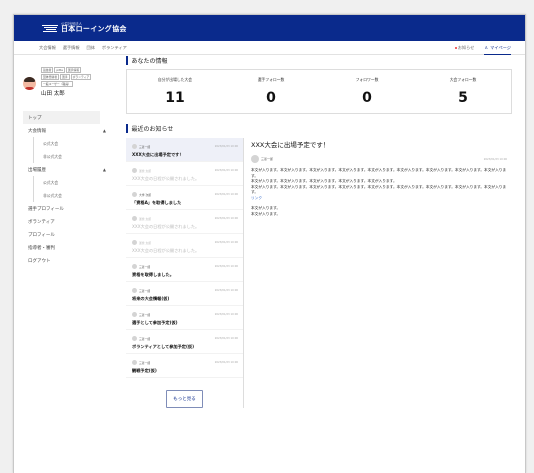 This screenshot has height=473, width=534. Describe the element at coordinates (267, 159) in the screenshot. I see `detail-author: 三菱一郎` at that location.